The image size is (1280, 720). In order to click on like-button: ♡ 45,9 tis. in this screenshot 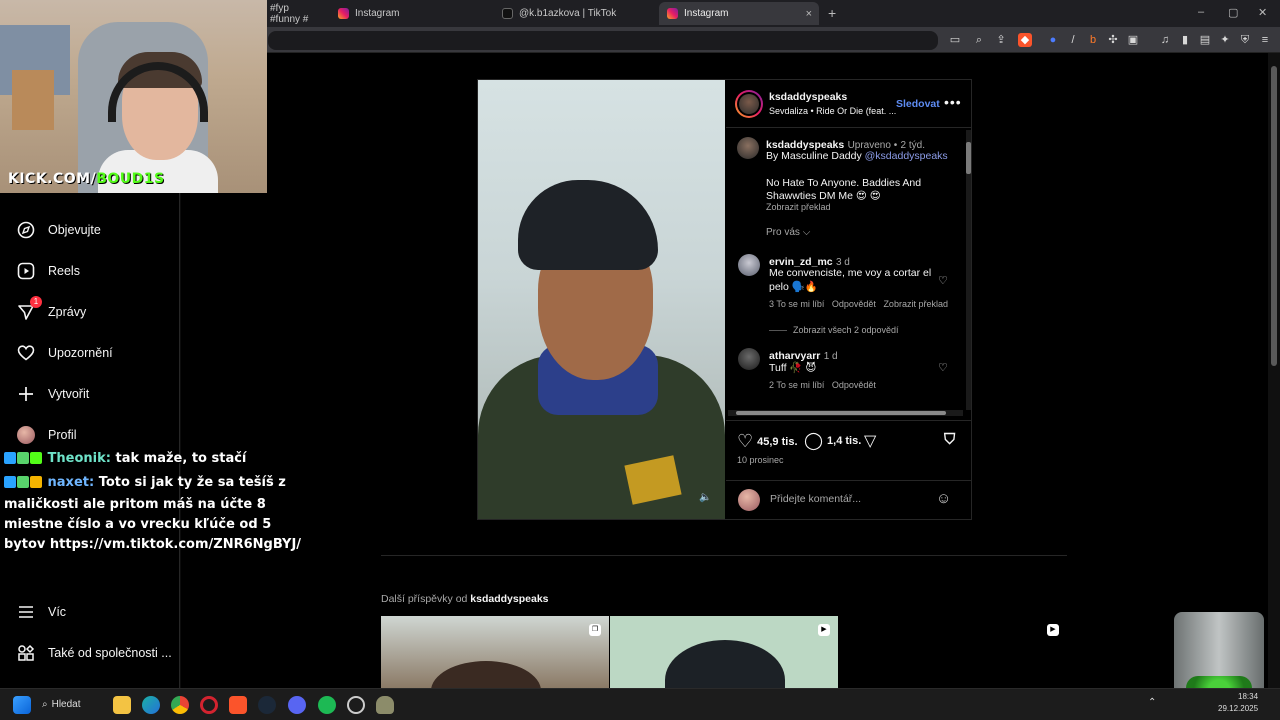, I will do `click(767, 441)`.